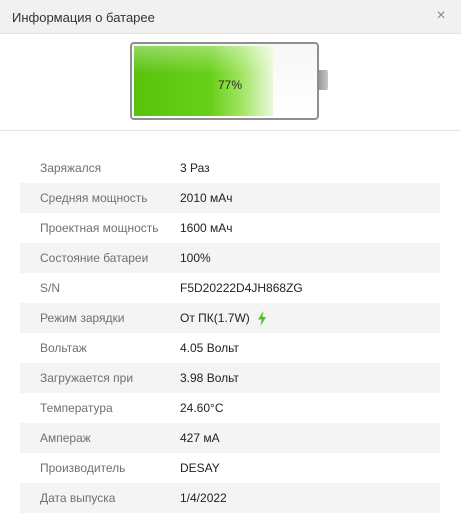 This screenshot has height=527, width=461. I want to click on info-row-voltage: Вольтаж 4.05 Вольт, so click(230, 348).